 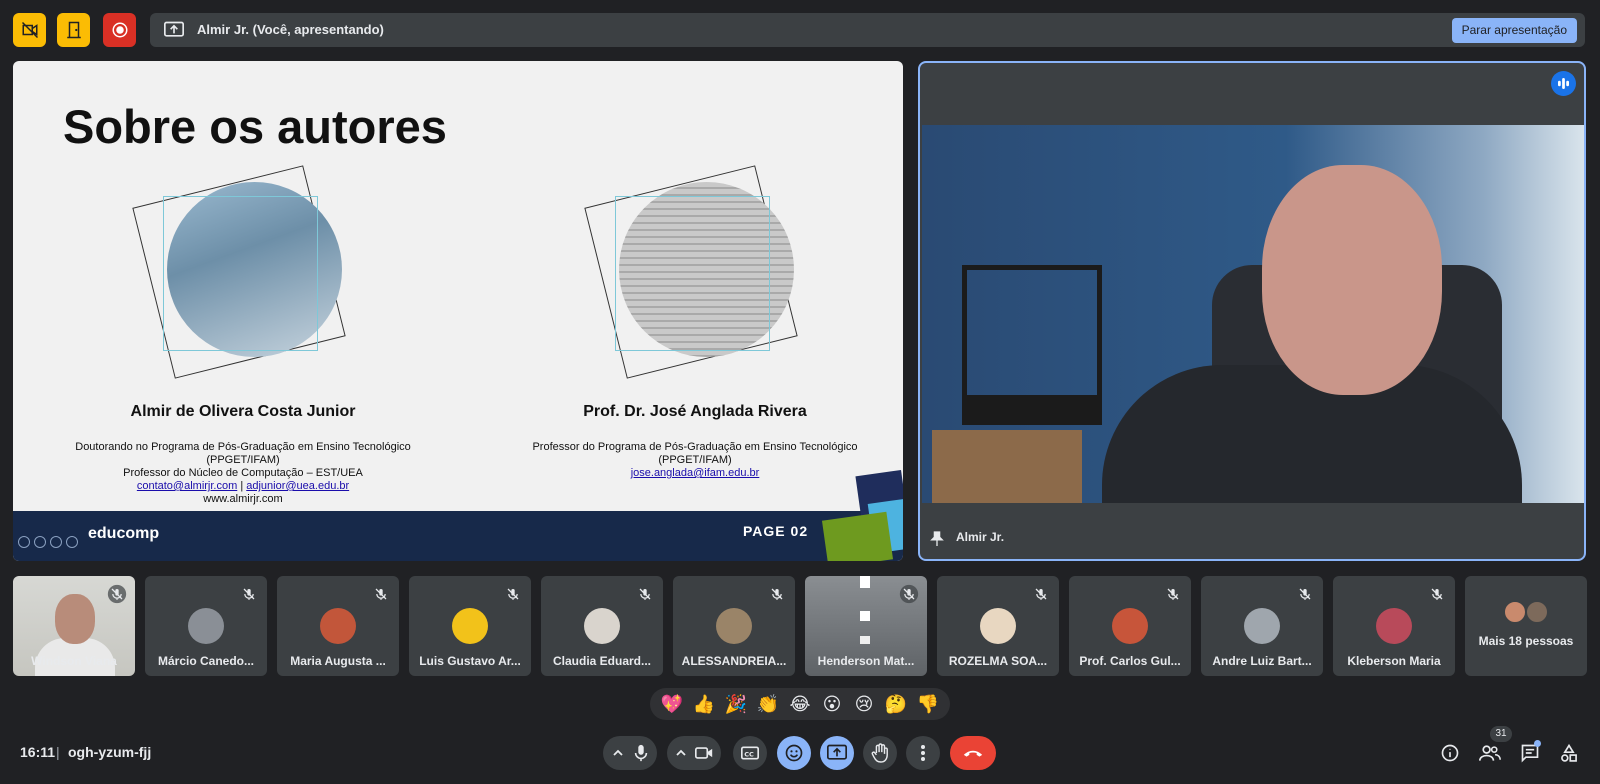 What do you see at coordinates (832, 704) in the screenshot?
I see `reaction-surprised: 😮` at bounding box center [832, 704].